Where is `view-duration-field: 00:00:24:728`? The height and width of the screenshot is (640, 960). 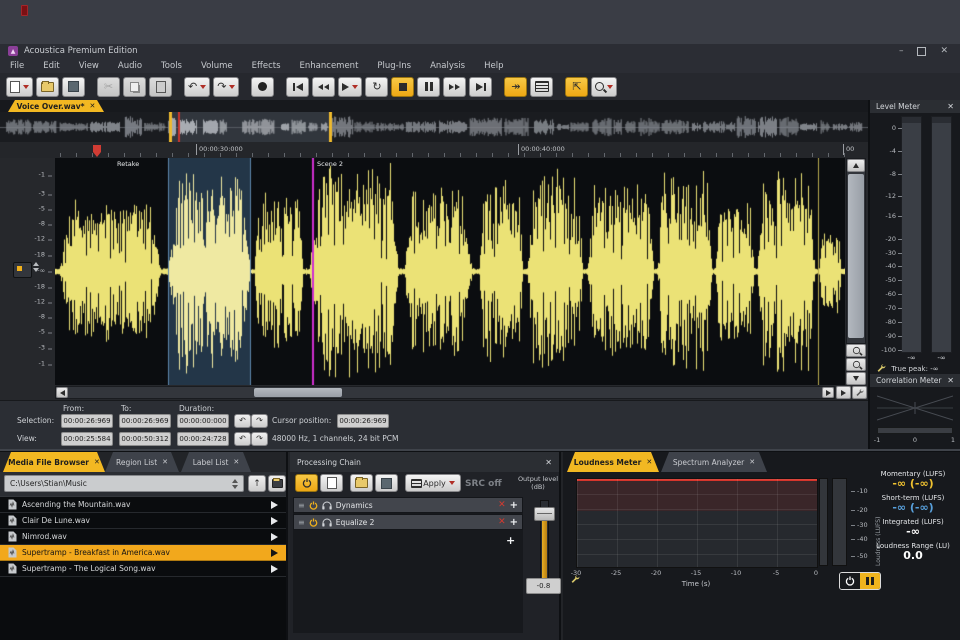
view-duration-field: 00:00:24:728 is located at coordinates (203, 439).